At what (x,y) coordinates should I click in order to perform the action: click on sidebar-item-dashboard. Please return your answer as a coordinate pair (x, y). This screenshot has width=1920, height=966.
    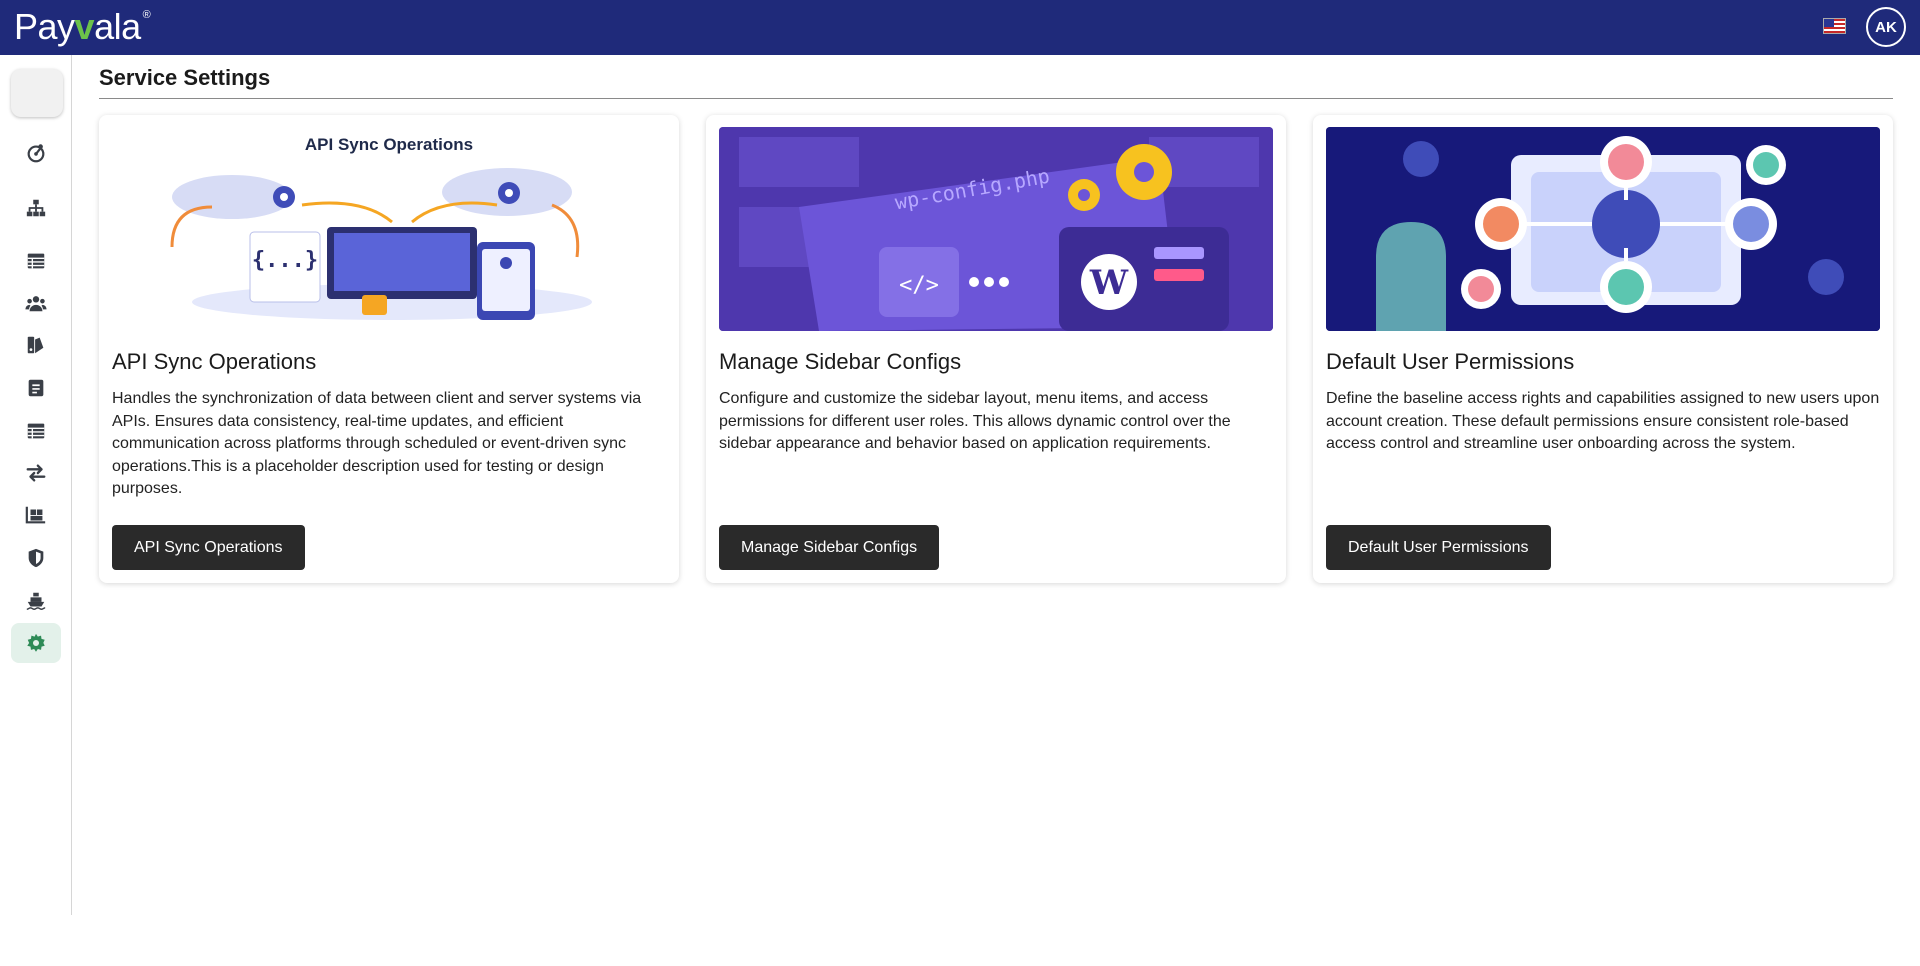
    Looking at the image, I should click on (36, 153).